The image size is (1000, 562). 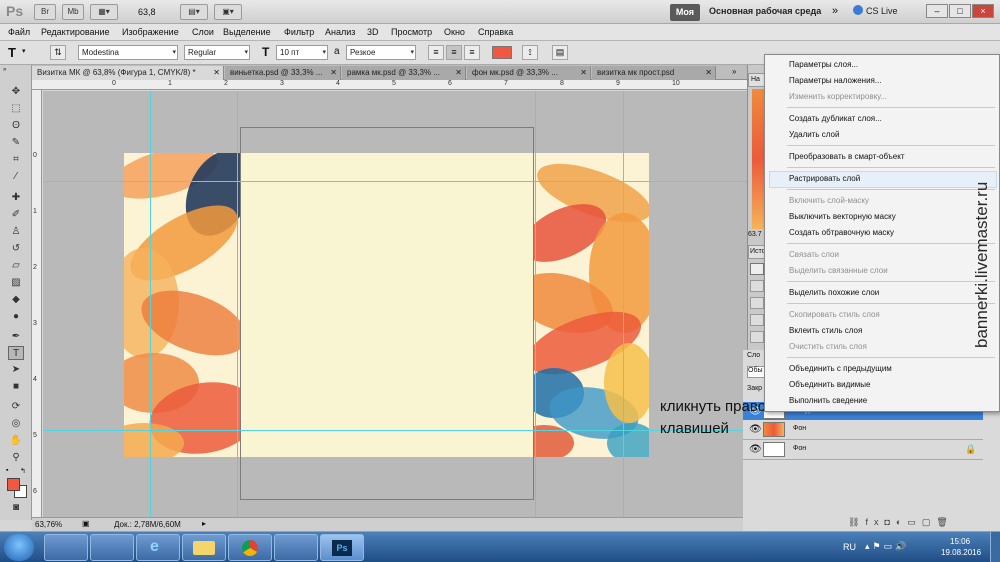 I want to click on menu-item-merge-visible: Объединить видимые, so click(x=829, y=385).